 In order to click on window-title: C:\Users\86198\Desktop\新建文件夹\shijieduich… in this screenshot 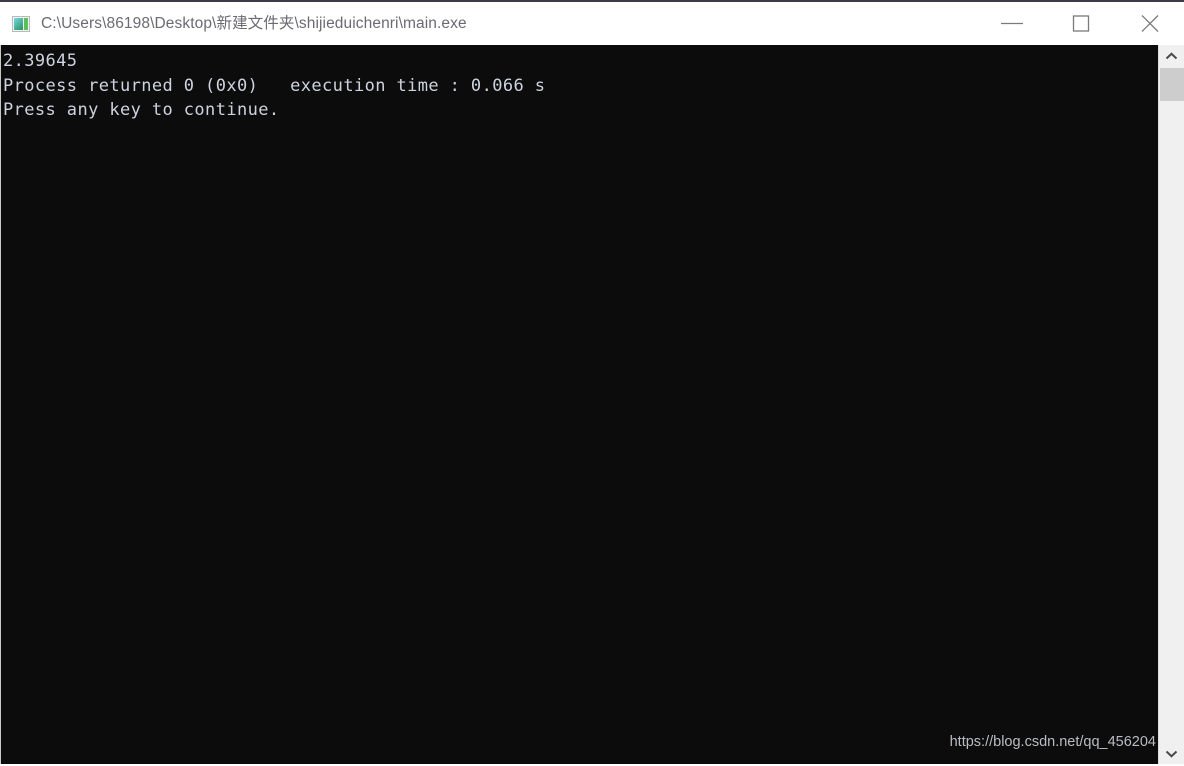, I will do `click(254, 23)`.